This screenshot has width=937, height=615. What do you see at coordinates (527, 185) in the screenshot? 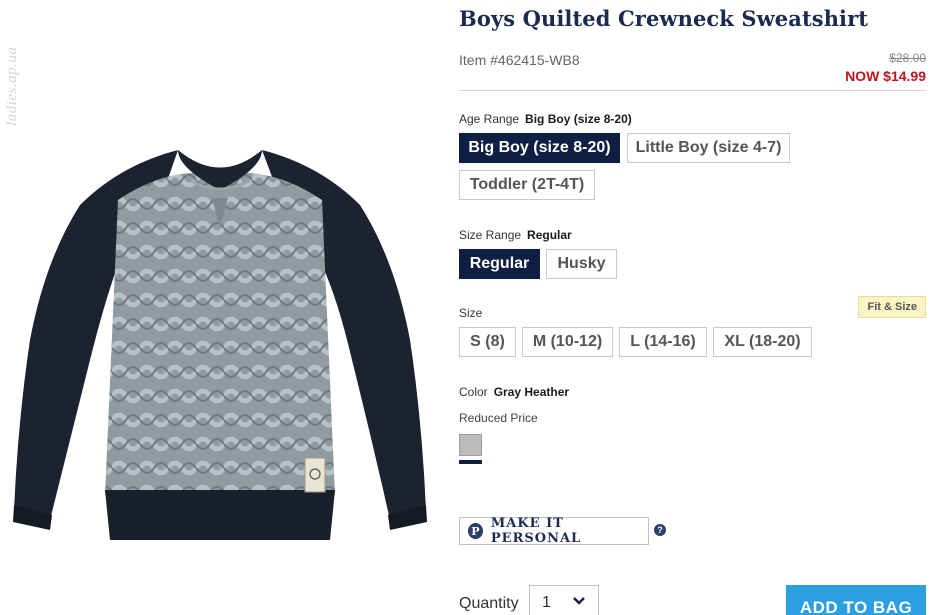
I see `age-option-toddler: Toddler (2T-4T)` at bounding box center [527, 185].